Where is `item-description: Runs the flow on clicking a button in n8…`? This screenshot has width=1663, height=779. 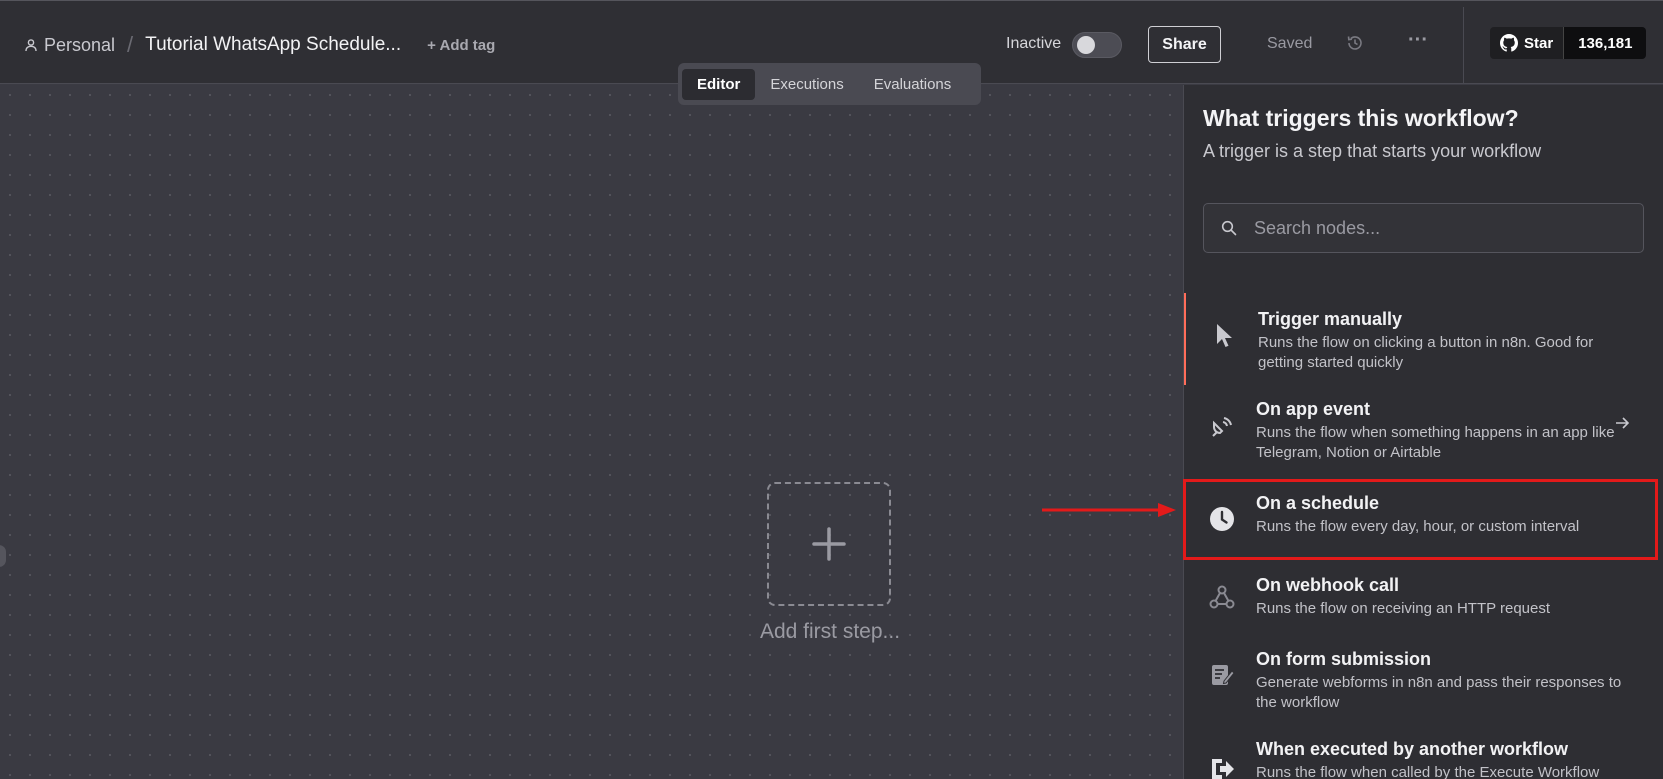
item-description: Runs the flow on clicking a button in n8… is located at coordinates (1426, 352).